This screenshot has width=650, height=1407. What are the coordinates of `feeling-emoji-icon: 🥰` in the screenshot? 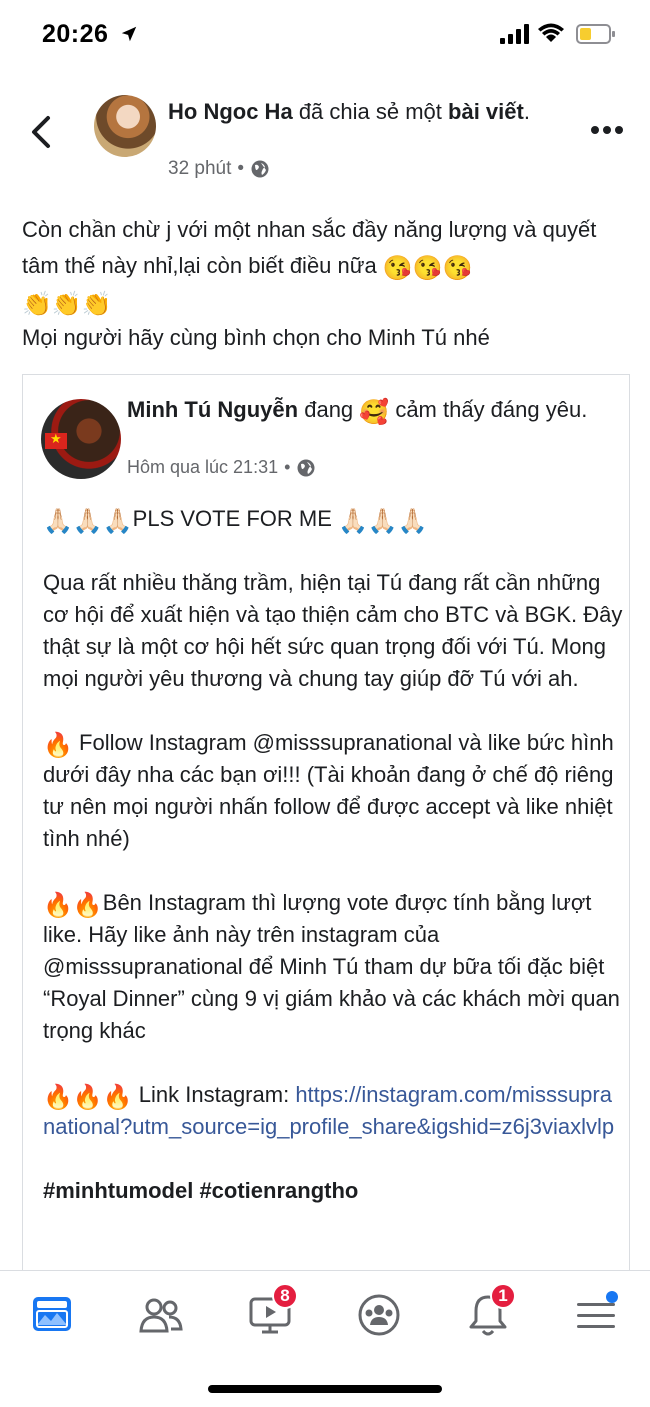 It's located at (374, 412).